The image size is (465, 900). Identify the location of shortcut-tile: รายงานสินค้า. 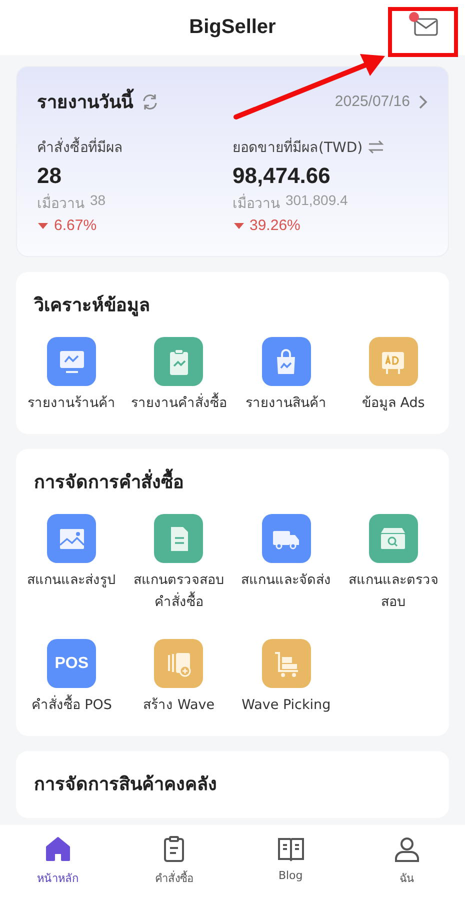
(286, 375).